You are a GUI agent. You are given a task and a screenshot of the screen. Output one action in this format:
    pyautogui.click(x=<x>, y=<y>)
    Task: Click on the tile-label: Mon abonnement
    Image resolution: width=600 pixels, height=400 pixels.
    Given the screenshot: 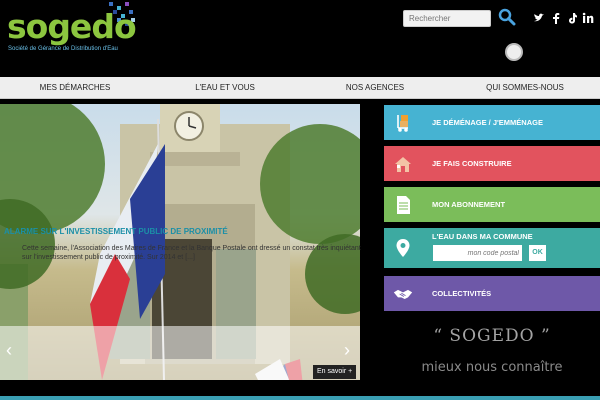 What is the action you would take?
    pyautogui.click(x=469, y=204)
    